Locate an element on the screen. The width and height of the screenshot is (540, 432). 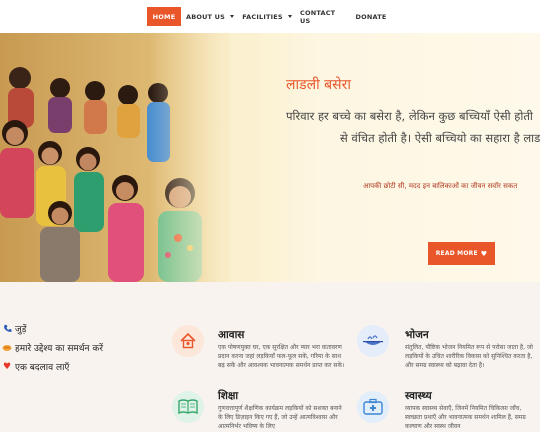
nav-donate-label: DONATE is located at coordinates (371, 16).